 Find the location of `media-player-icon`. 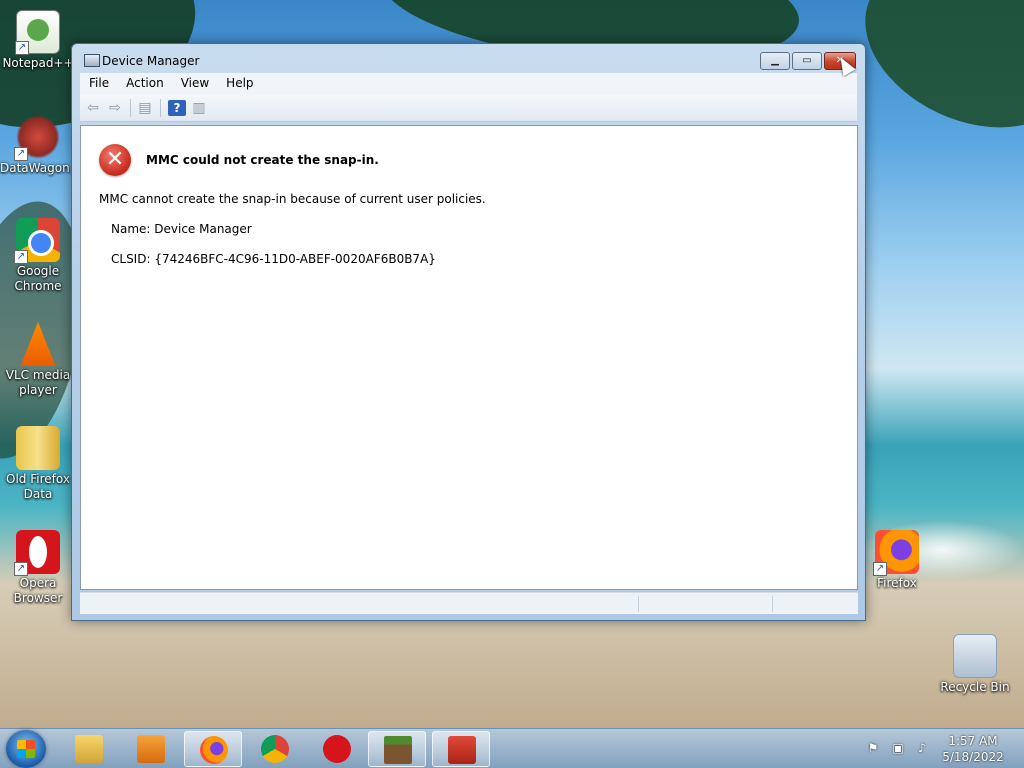

media-player-icon is located at coordinates (151, 749).